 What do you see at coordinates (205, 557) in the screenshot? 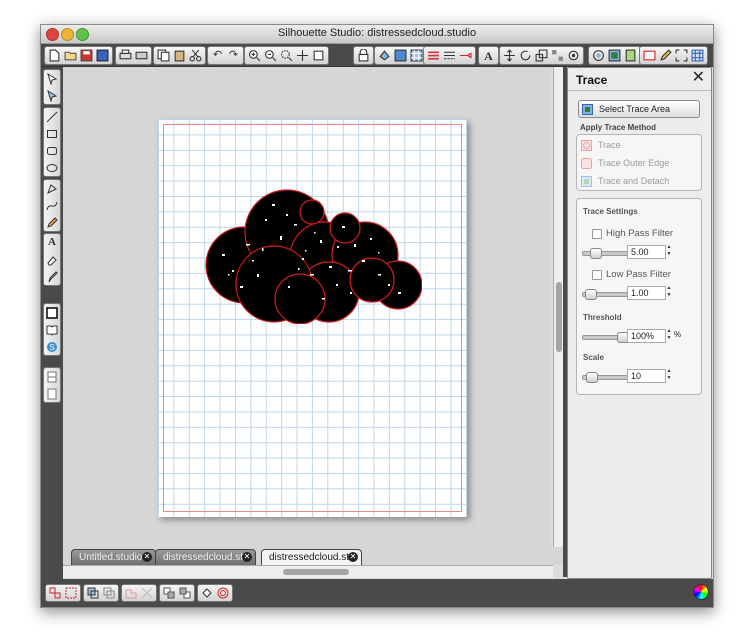
I see `tab-distressedcloud-1: distressedcloud.st... ✕` at bounding box center [205, 557].